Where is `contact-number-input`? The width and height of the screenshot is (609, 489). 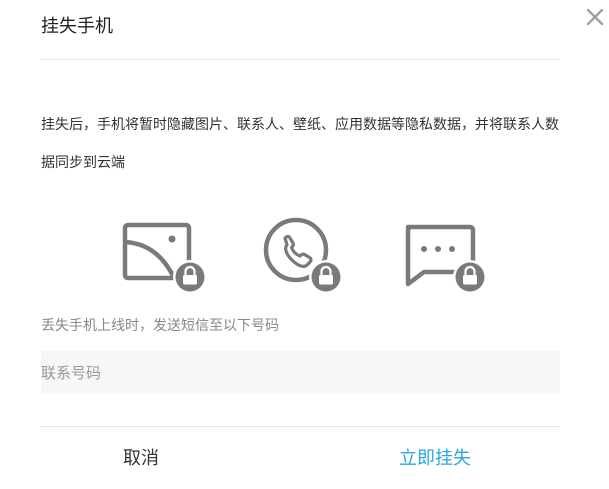
contact-number-input is located at coordinates (300, 372).